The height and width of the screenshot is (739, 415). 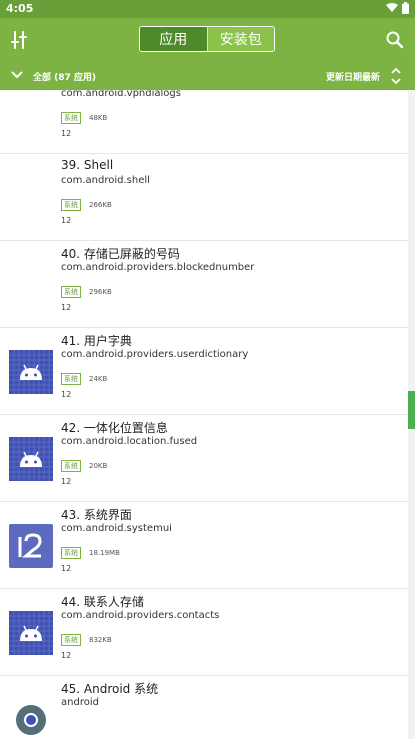 What do you see at coordinates (129, 441) in the screenshot?
I see `app-package: com.android.location.fused` at bounding box center [129, 441].